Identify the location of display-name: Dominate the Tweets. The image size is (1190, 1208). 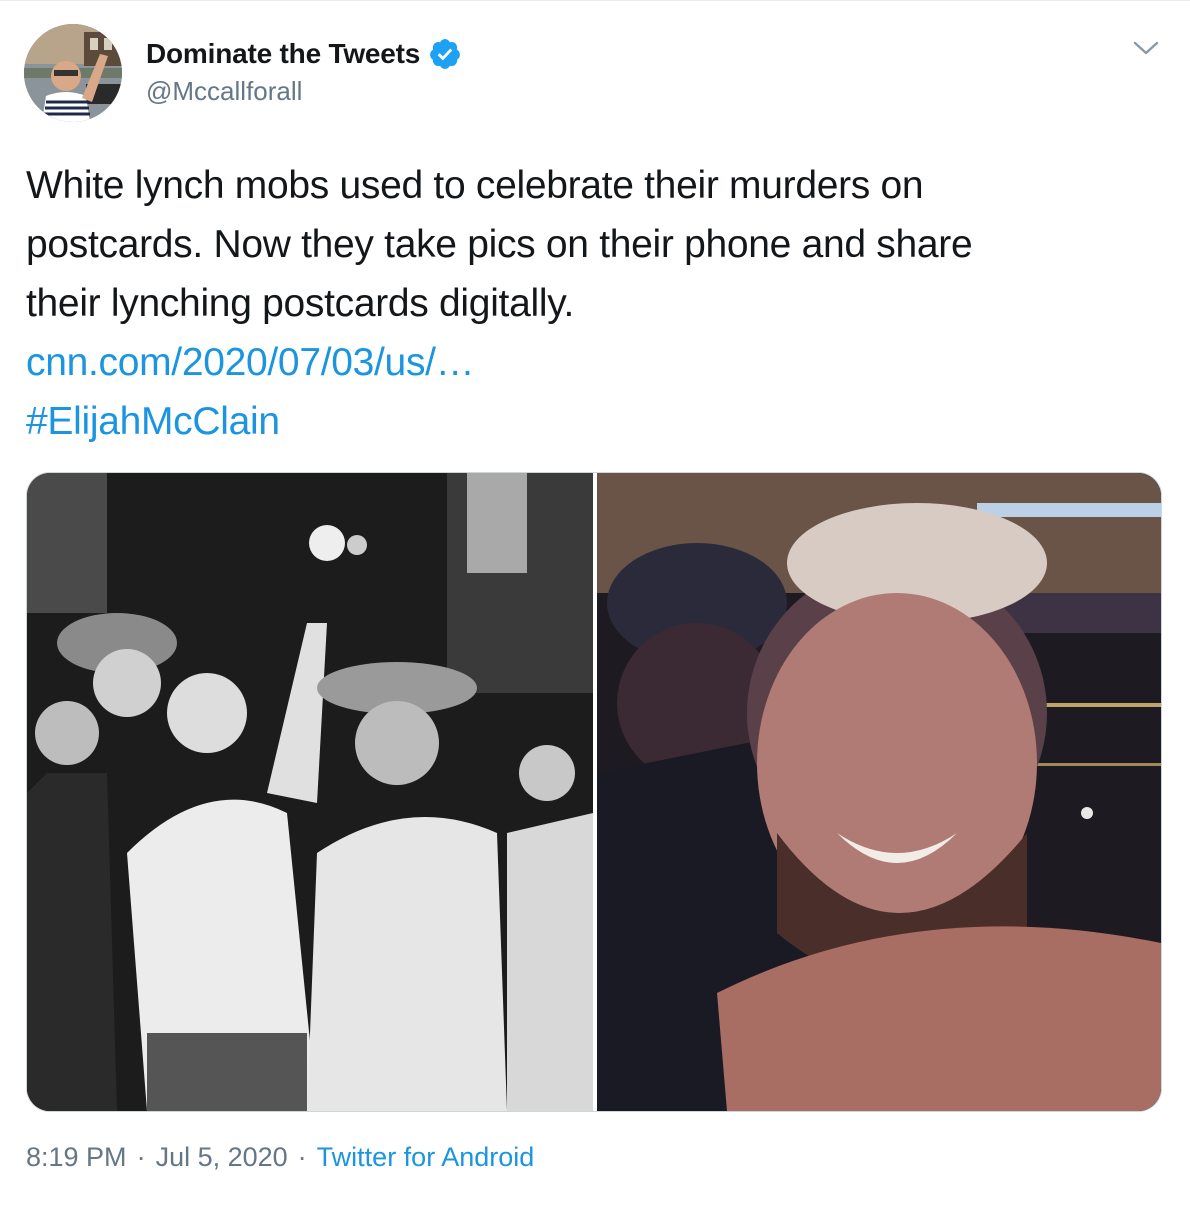
(283, 54).